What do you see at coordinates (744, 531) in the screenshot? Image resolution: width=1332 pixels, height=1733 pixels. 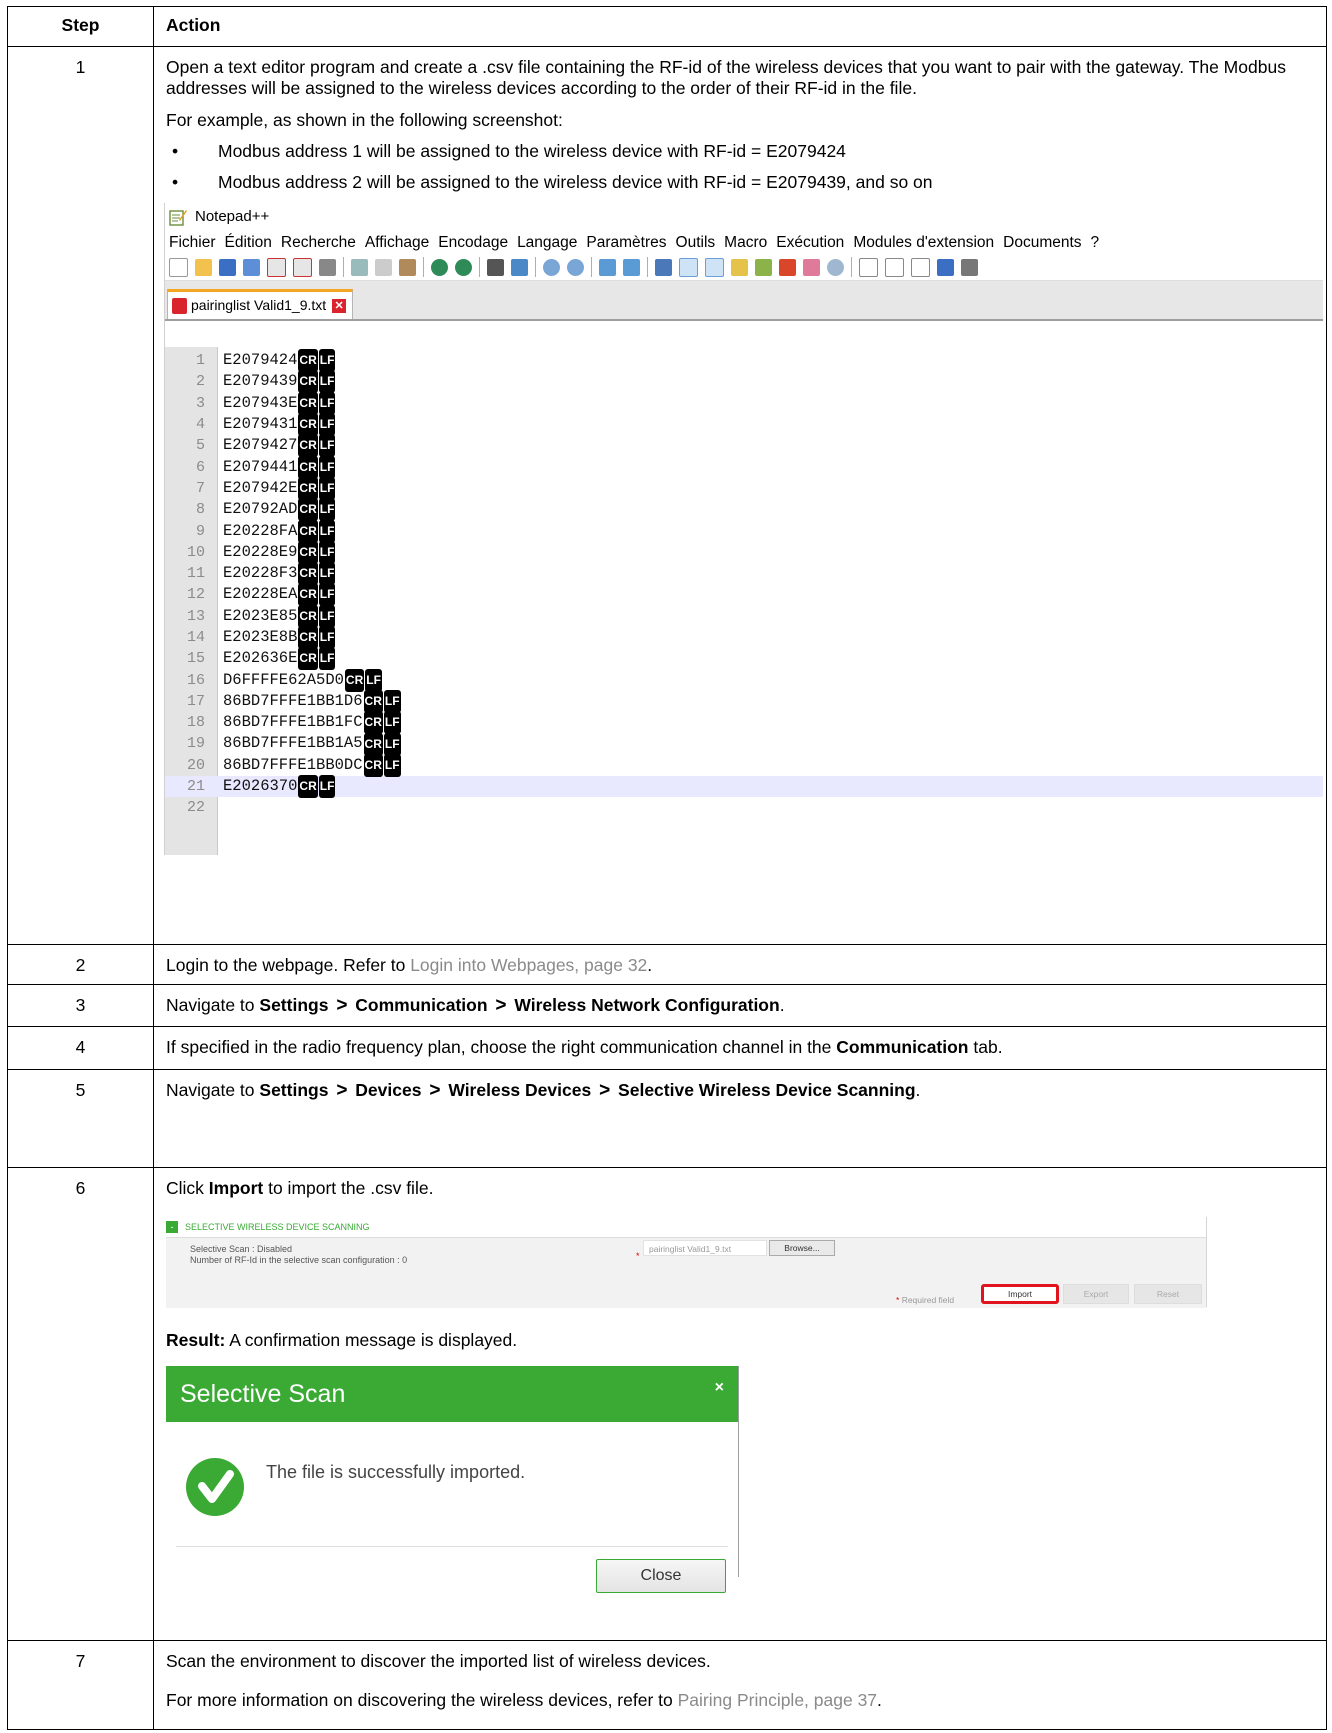 I see `editor-line: 9 E20228FA CR LF` at bounding box center [744, 531].